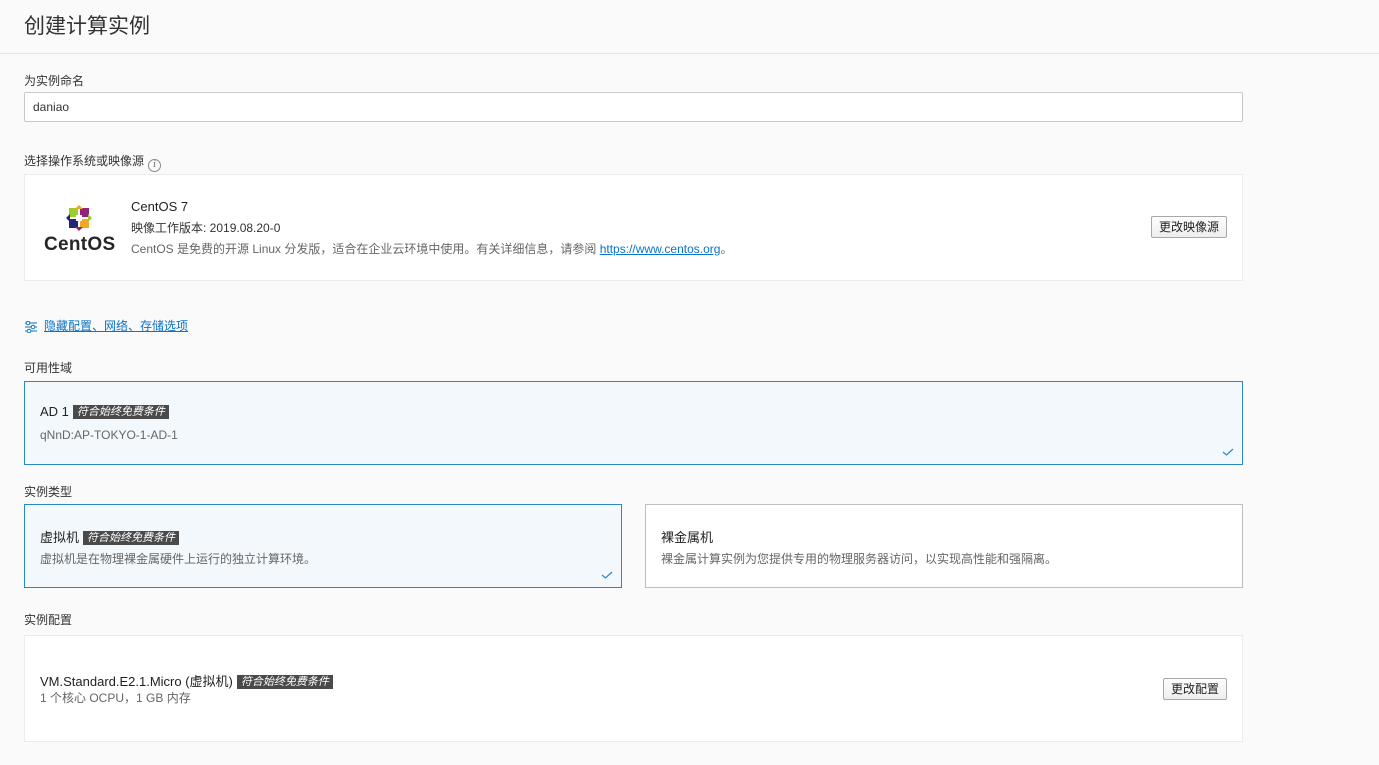 This screenshot has width=1379, height=765. I want to click on change-shape-button: 更改配置, so click(1194, 689).